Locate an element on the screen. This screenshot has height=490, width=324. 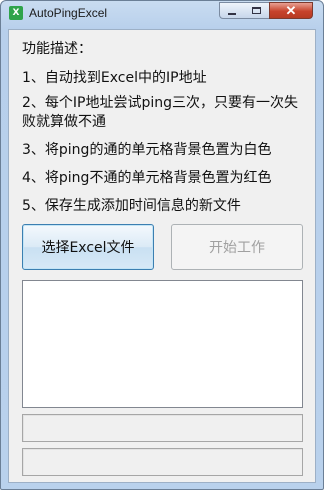
select-excel-file-button: 选择Excel文件 is located at coordinates (88, 247).